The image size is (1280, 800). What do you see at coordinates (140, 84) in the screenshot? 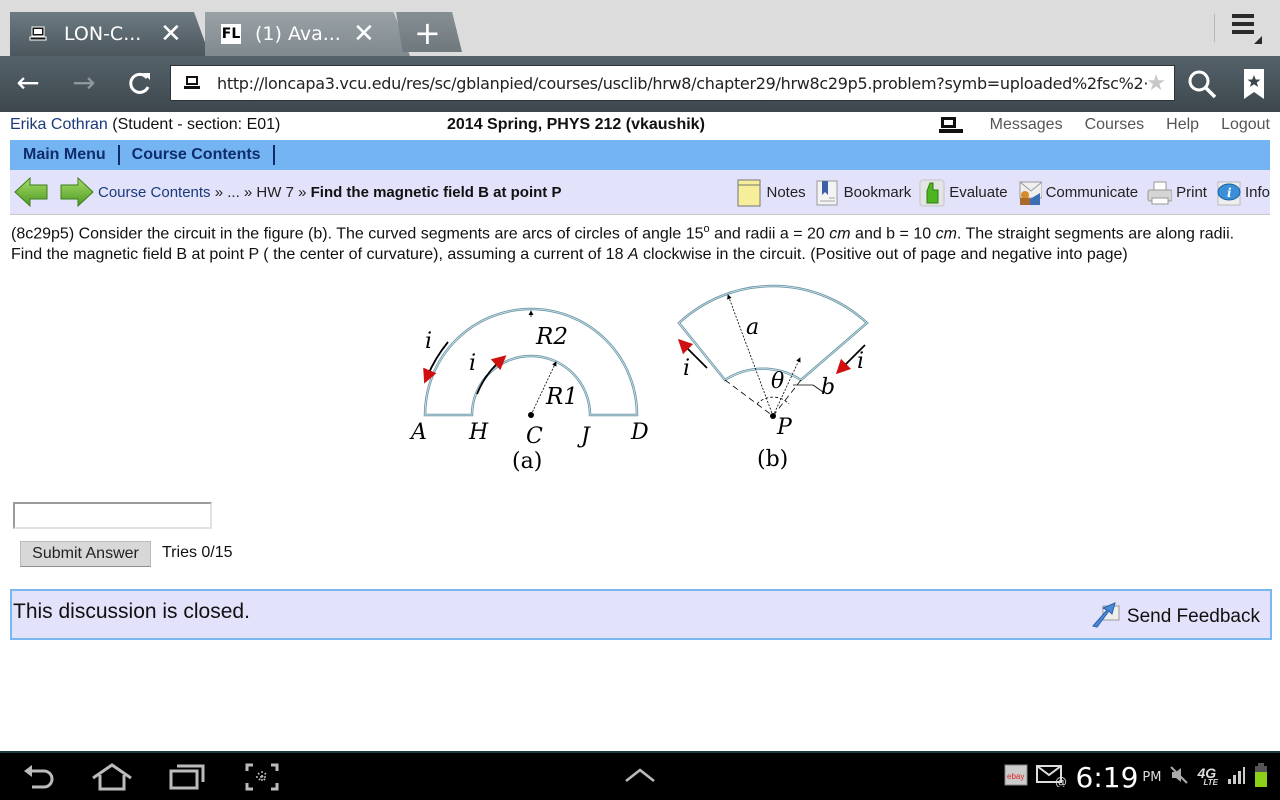
I see `reload-icon` at bounding box center [140, 84].